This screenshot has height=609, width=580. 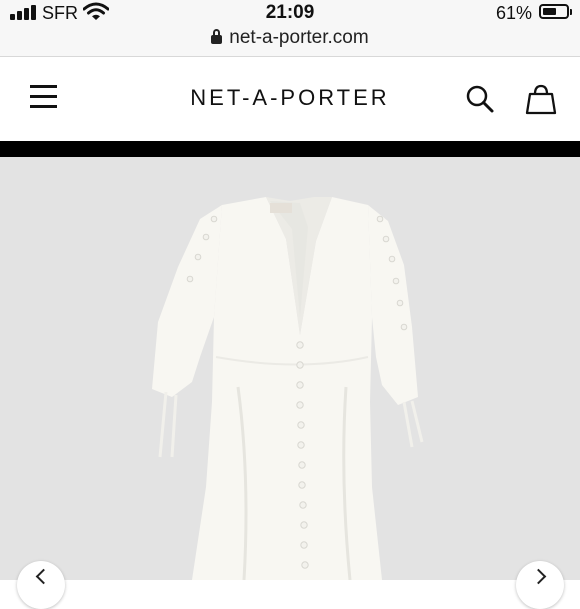 What do you see at coordinates (299, 37) in the screenshot?
I see `url-text: net-a-porter.com` at bounding box center [299, 37].